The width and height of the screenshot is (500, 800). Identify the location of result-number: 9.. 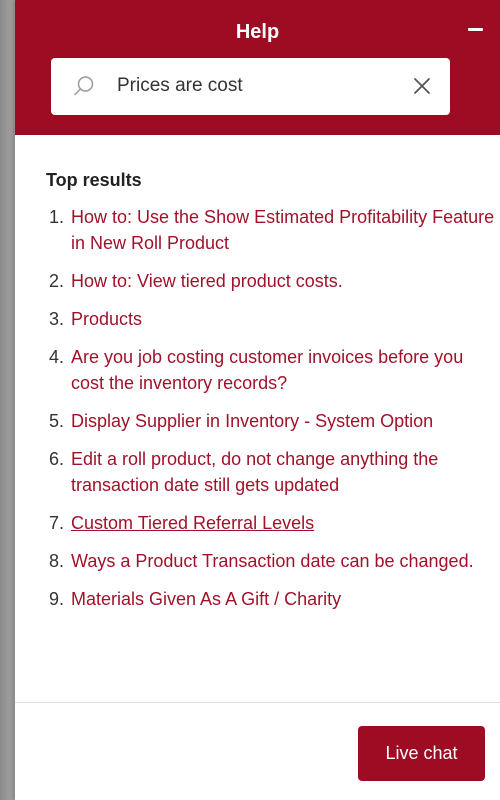
(57, 599).